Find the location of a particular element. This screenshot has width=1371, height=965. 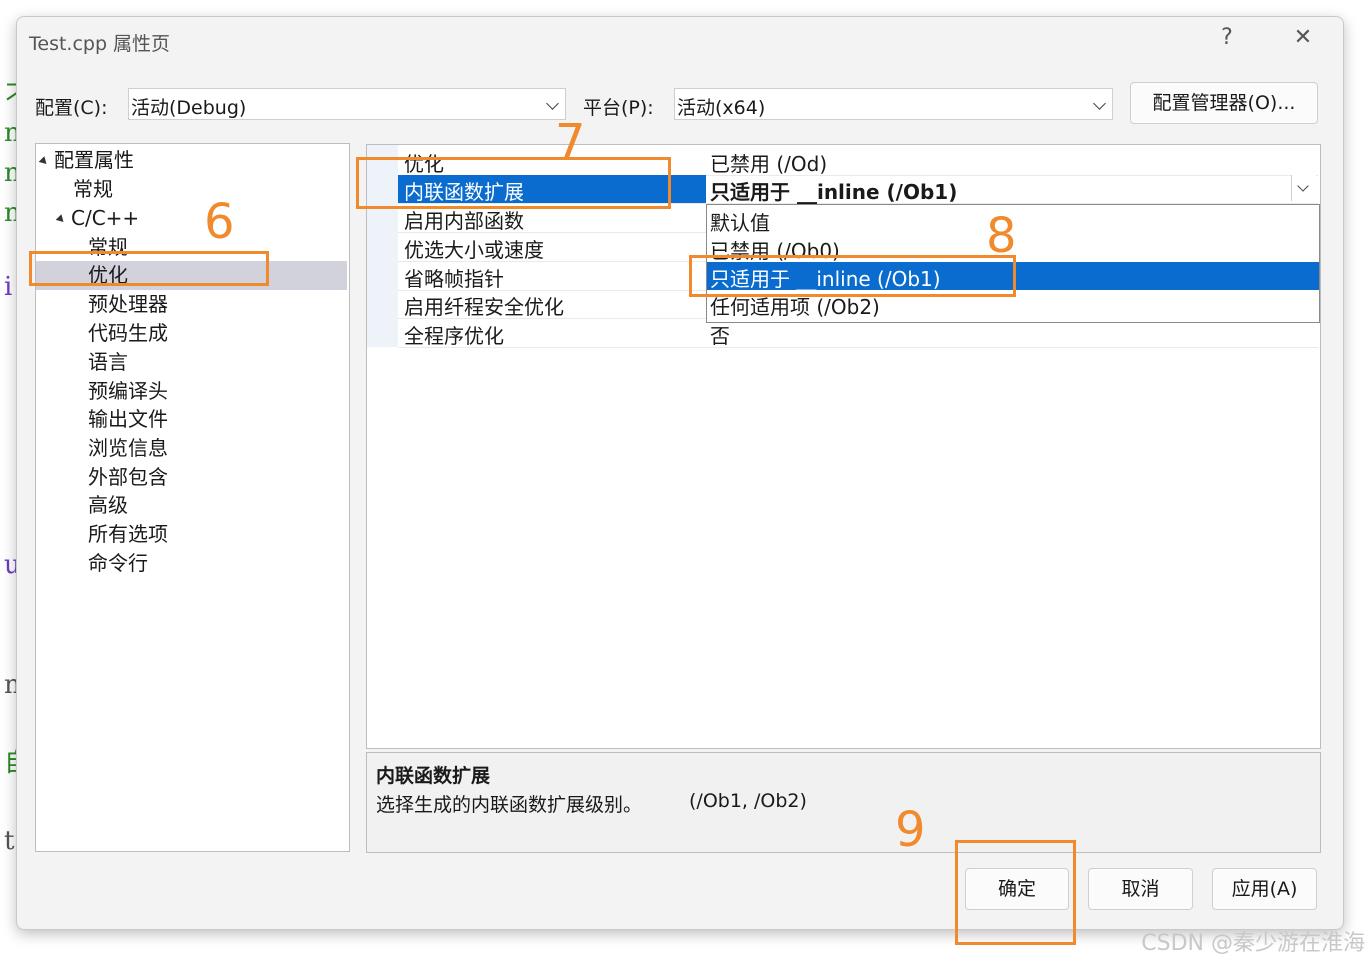

description-text: 选择生成的内联函数扩展级别。 is located at coordinates (509, 805).